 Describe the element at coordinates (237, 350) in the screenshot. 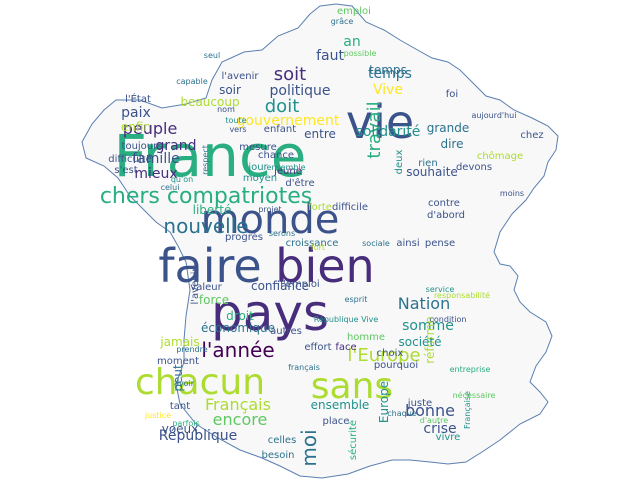

I see `word-11: l'année` at that location.